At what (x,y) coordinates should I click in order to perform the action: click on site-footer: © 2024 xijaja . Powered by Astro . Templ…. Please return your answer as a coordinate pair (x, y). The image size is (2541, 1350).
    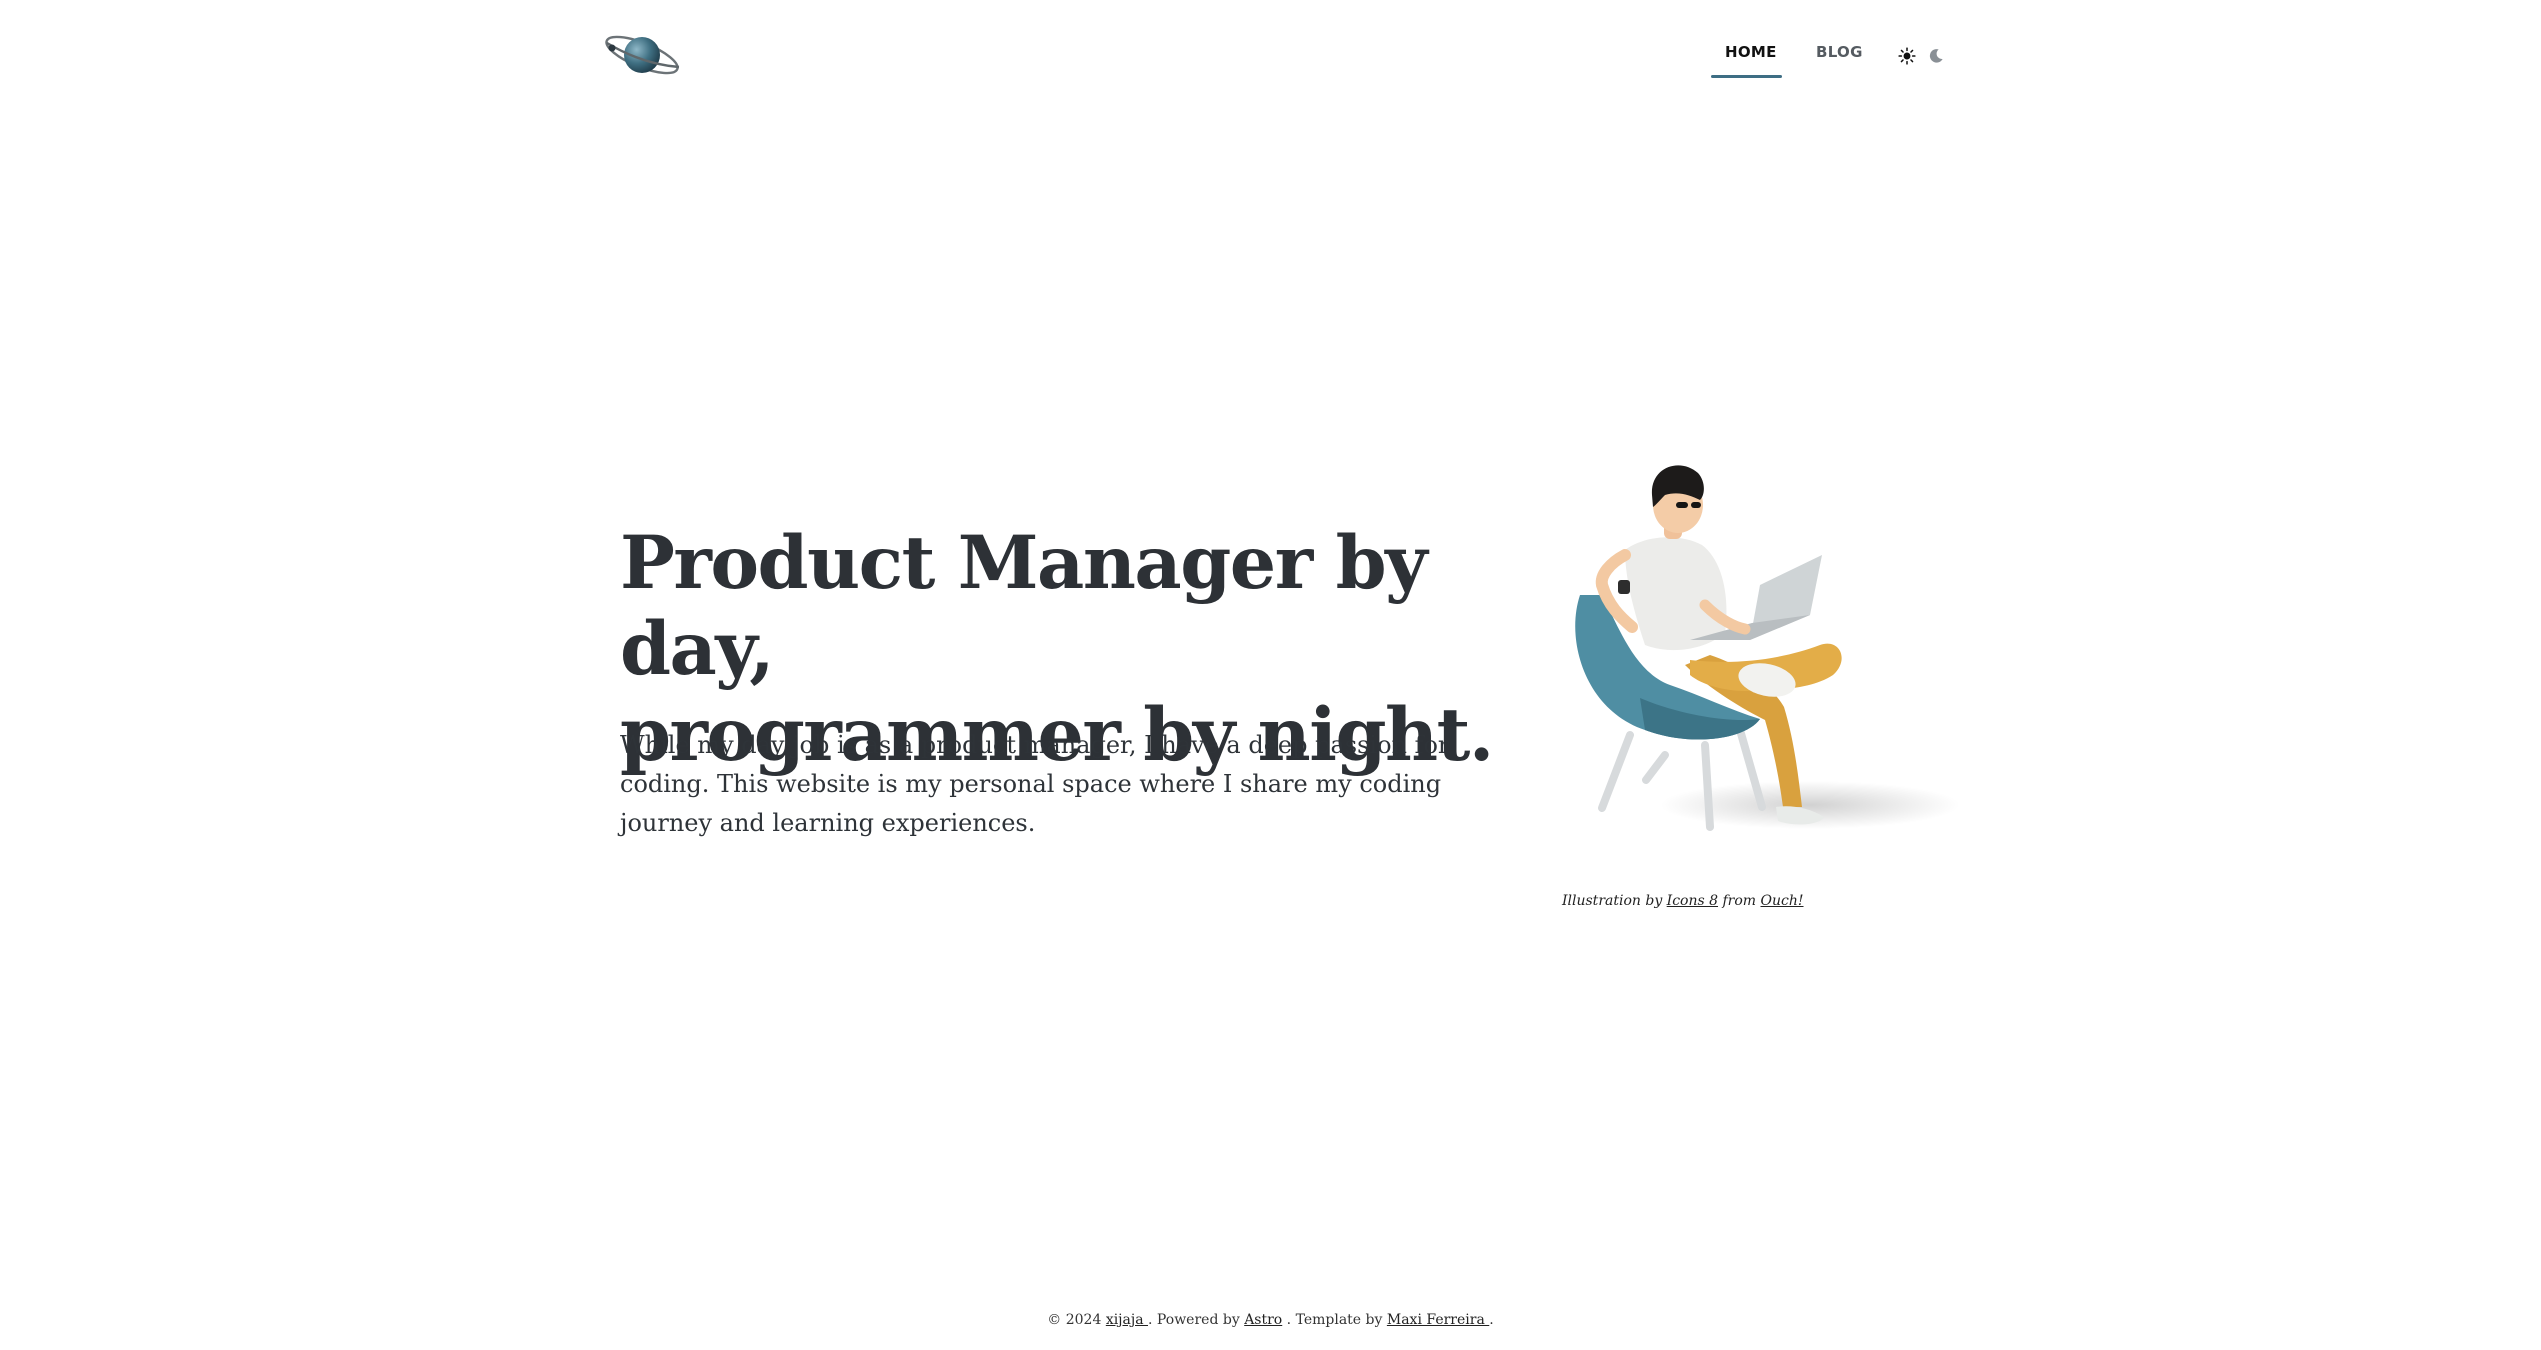
    Looking at the image, I should click on (1270, 1320).